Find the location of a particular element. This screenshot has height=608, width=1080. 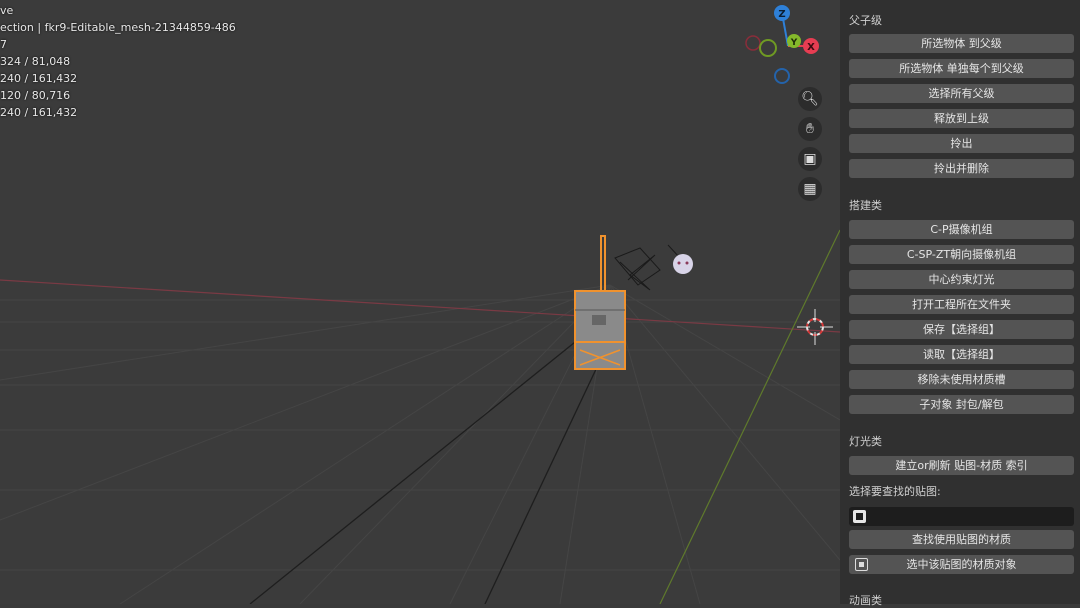

3d-cursor is located at coordinates (815, 327).